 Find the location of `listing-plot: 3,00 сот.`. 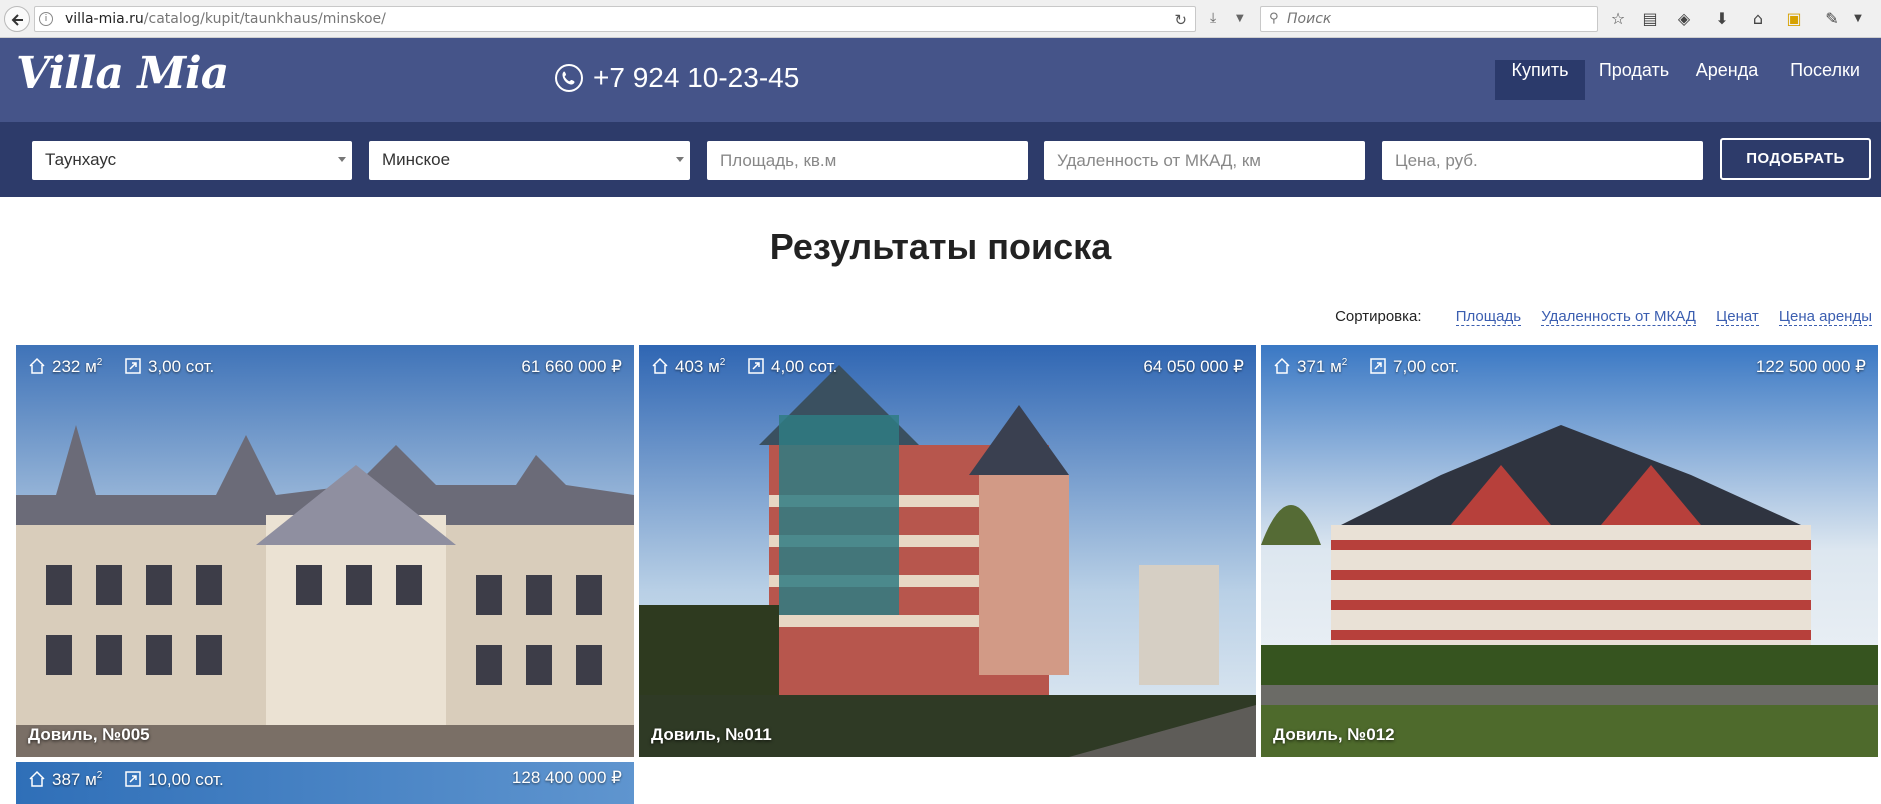

listing-plot: 3,00 сот. is located at coordinates (169, 367).